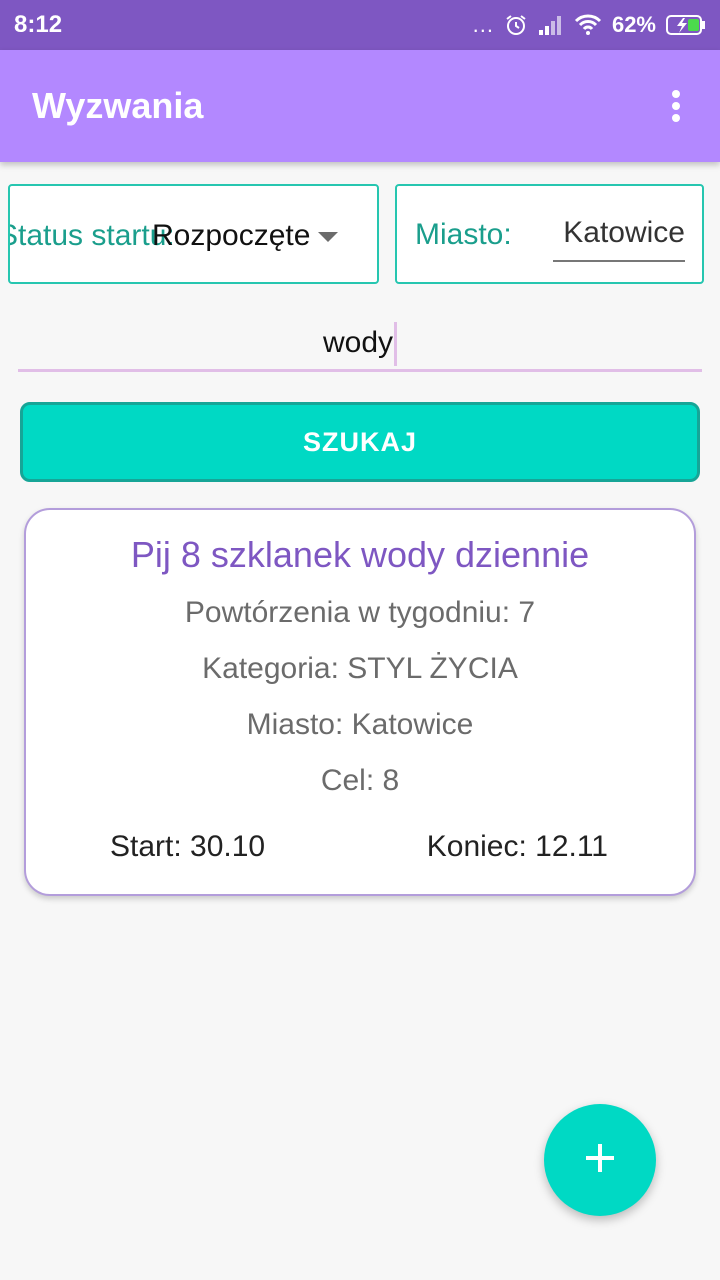  What do you see at coordinates (517, 846) in the screenshot?
I see `challenge-end-date: Koniec: 12.11` at bounding box center [517, 846].